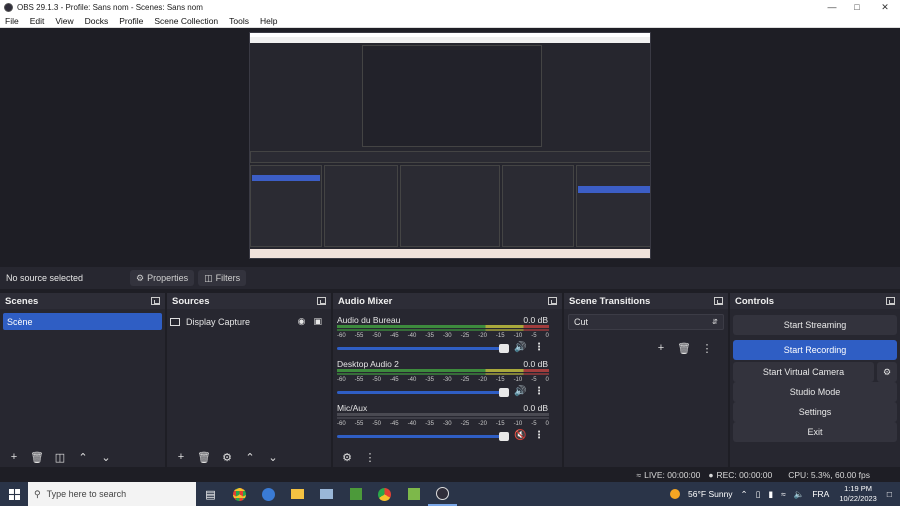 Image resolution: width=900 pixels, height=506 pixels. I want to click on scene-transitions-dock: Scene Transitions Cut ⇵ + 🗑 ⋮, so click(646, 380).